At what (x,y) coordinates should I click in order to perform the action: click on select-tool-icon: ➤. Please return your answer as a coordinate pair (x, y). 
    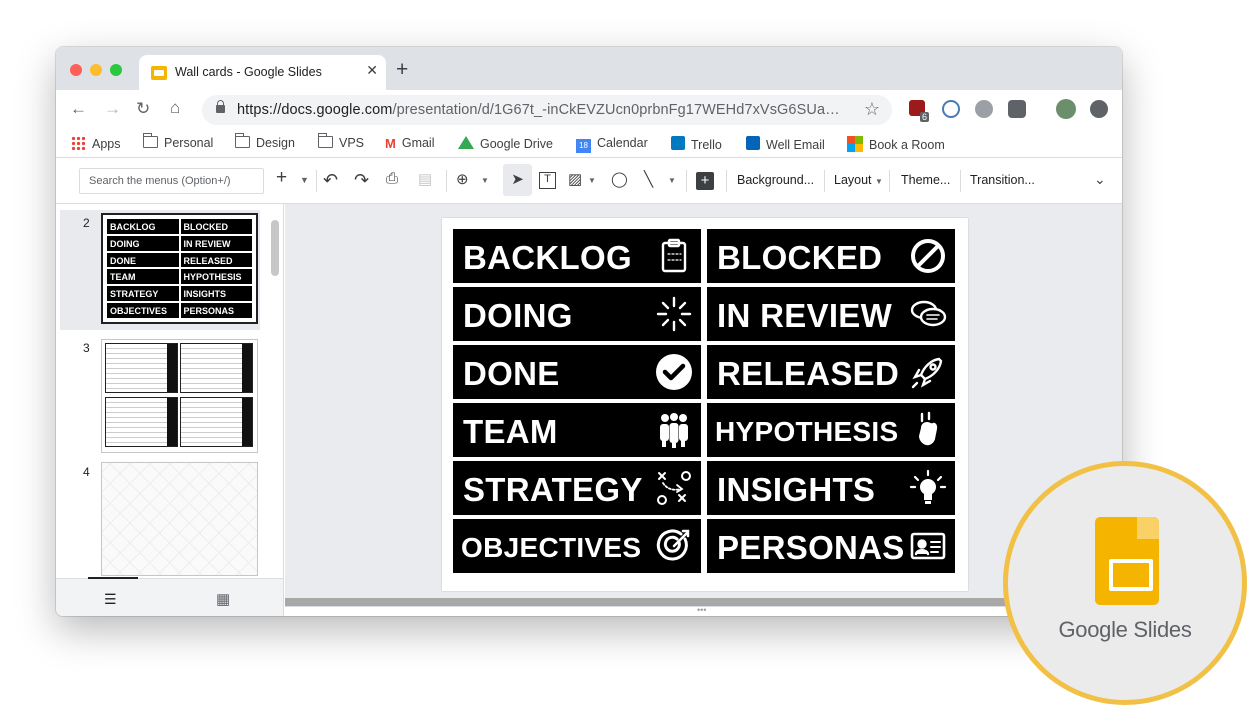
    Looking at the image, I should click on (517, 180).